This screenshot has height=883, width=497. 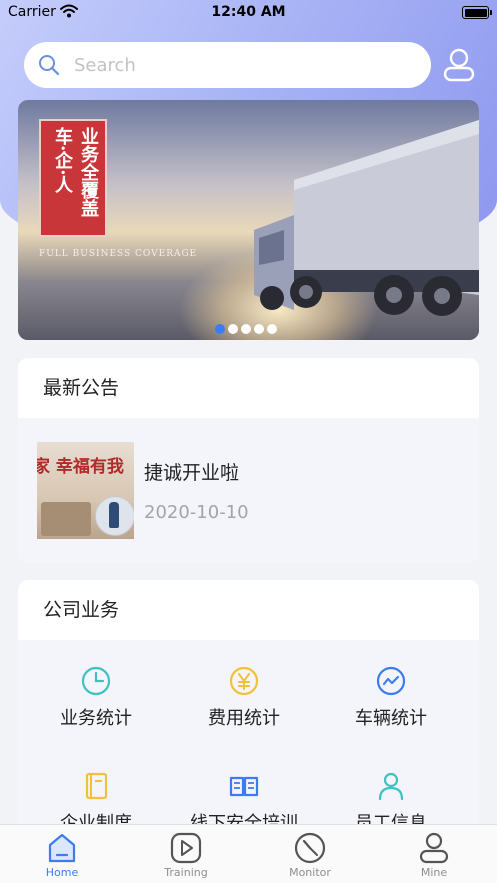 What do you see at coordinates (244, 65) in the screenshot?
I see `search-input` at bounding box center [244, 65].